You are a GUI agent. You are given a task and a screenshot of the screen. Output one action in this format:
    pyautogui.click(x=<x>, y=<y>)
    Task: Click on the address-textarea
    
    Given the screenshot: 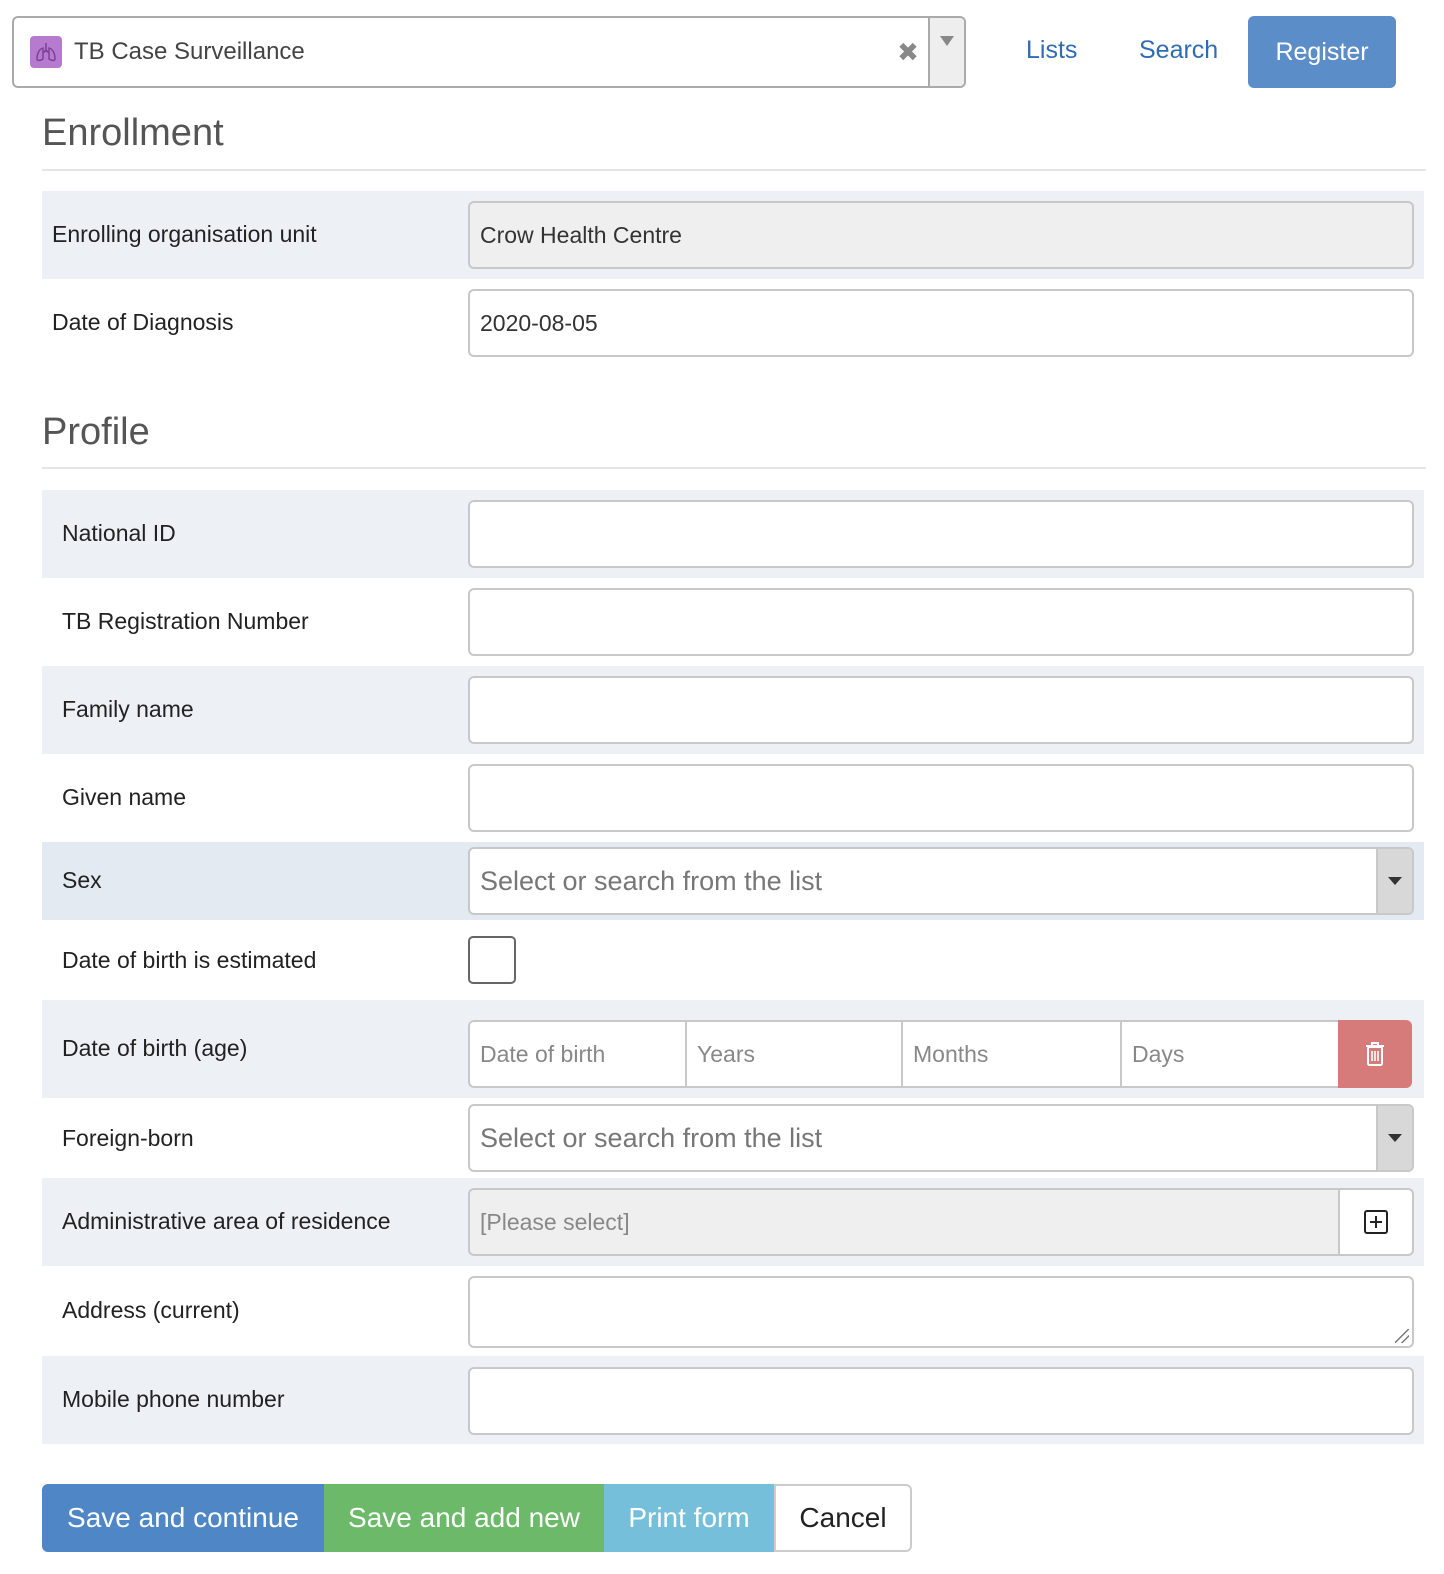 What is the action you would take?
    pyautogui.click(x=941, y=1312)
    